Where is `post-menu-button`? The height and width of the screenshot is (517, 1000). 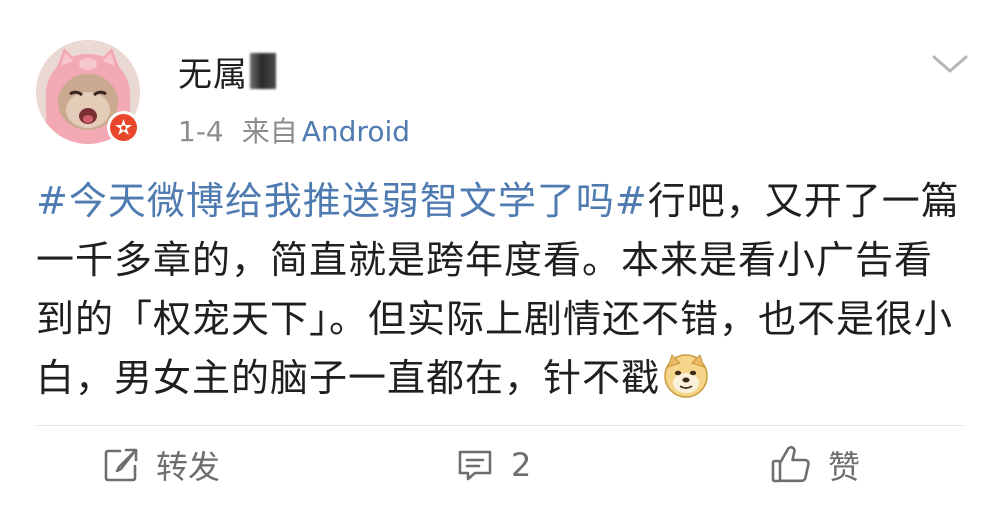
post-menu-button is located at coordinates (950, 64).